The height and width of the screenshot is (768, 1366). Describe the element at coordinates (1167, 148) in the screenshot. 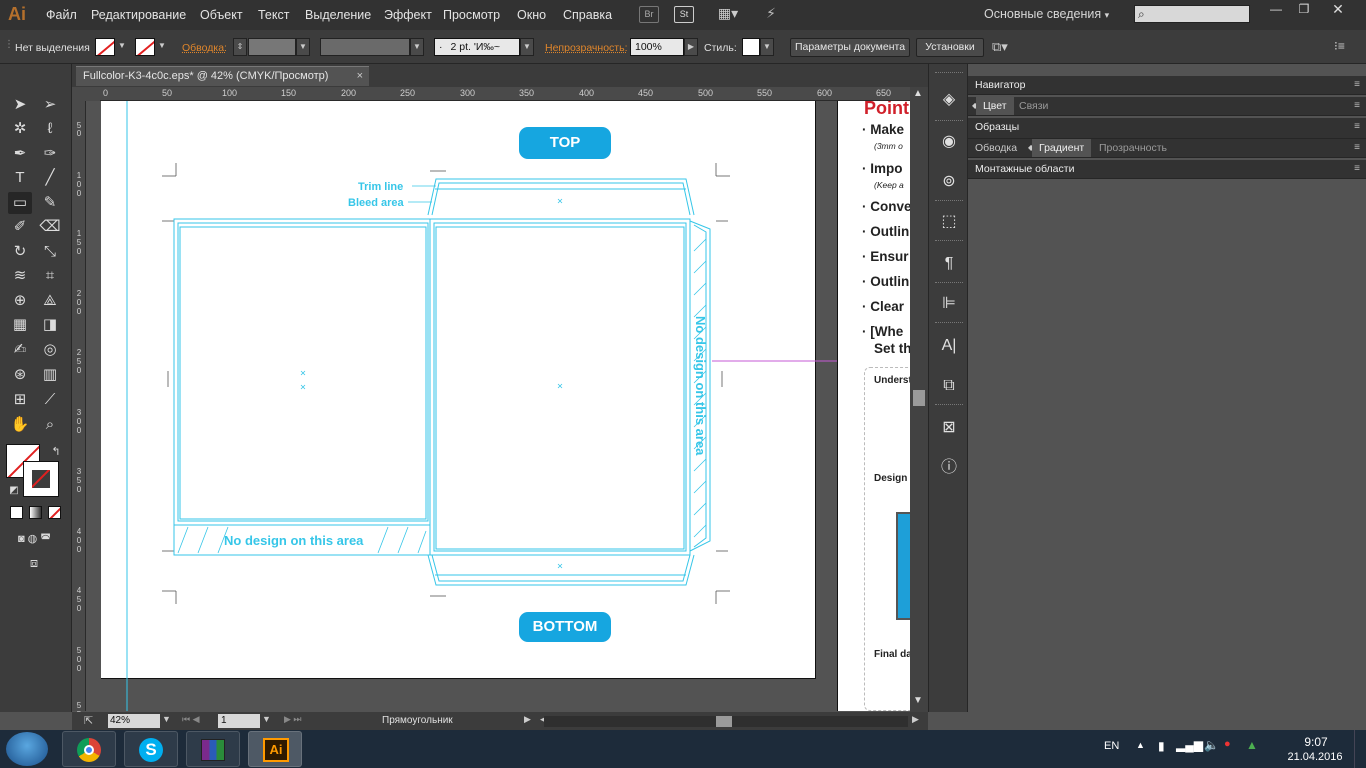

I see `stroke-panel-header: Обводка ◆ Градиент Прозрачность ≡` at that location.